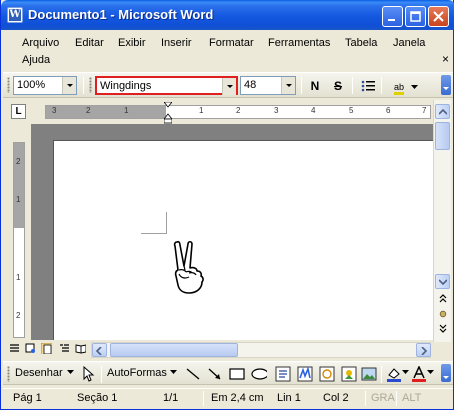 This screenshot has width=454, height=410. Describe the element at coordinates (443, 314) in the screenshot. I see `select-browse-object-icon` at that location.